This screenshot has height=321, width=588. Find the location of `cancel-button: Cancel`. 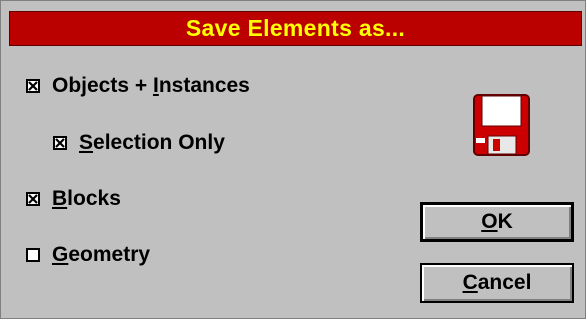

cancel-button: Cancel is located at coordinates (497, 283).